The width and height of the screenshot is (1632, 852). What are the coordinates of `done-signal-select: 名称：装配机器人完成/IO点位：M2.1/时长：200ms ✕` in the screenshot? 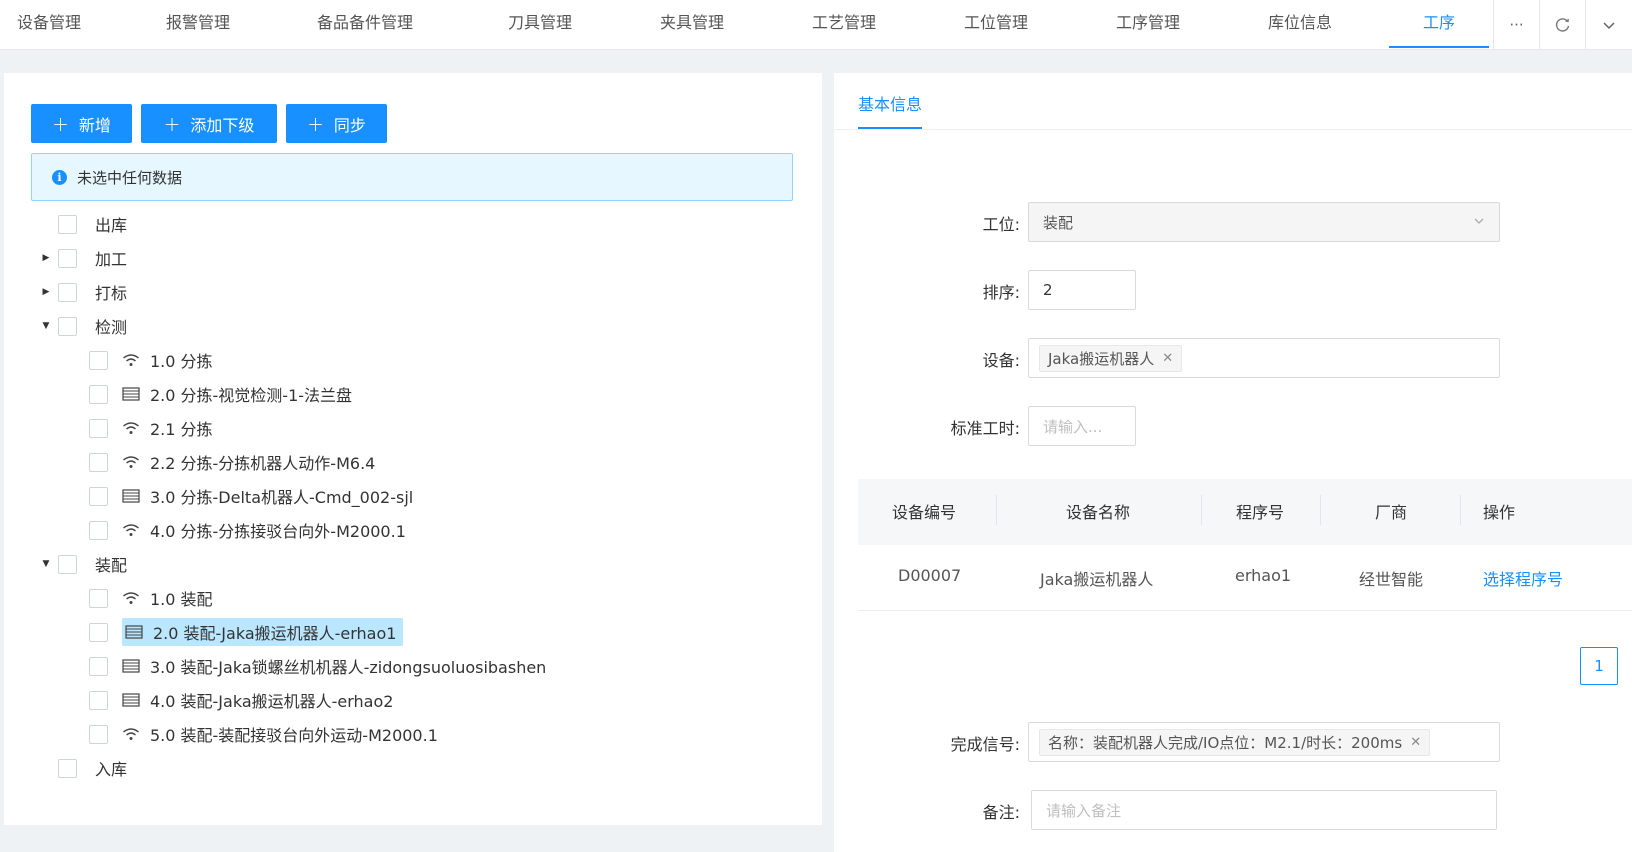 It's located at (1264, 742).